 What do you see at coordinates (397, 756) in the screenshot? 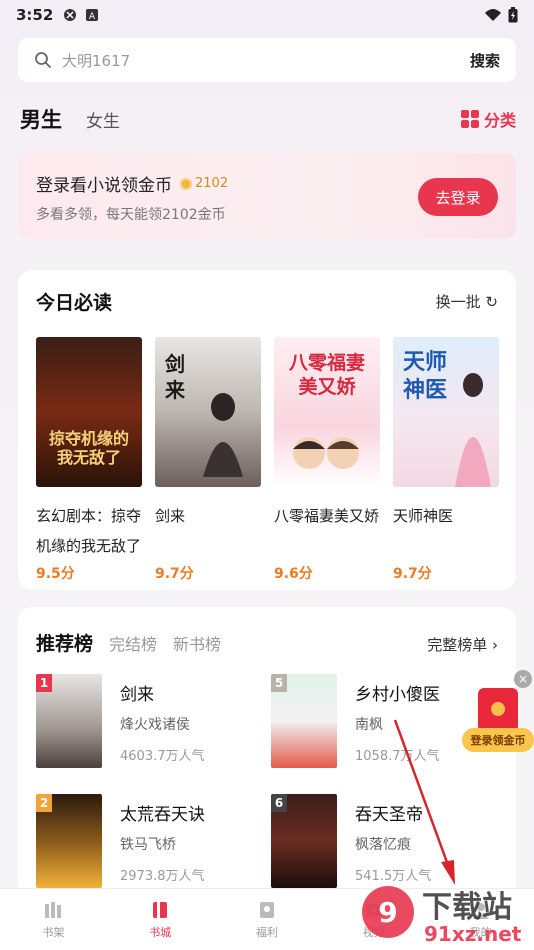
I see `book-popularity: 1058.7万人气` at bounding box center [397, 756].